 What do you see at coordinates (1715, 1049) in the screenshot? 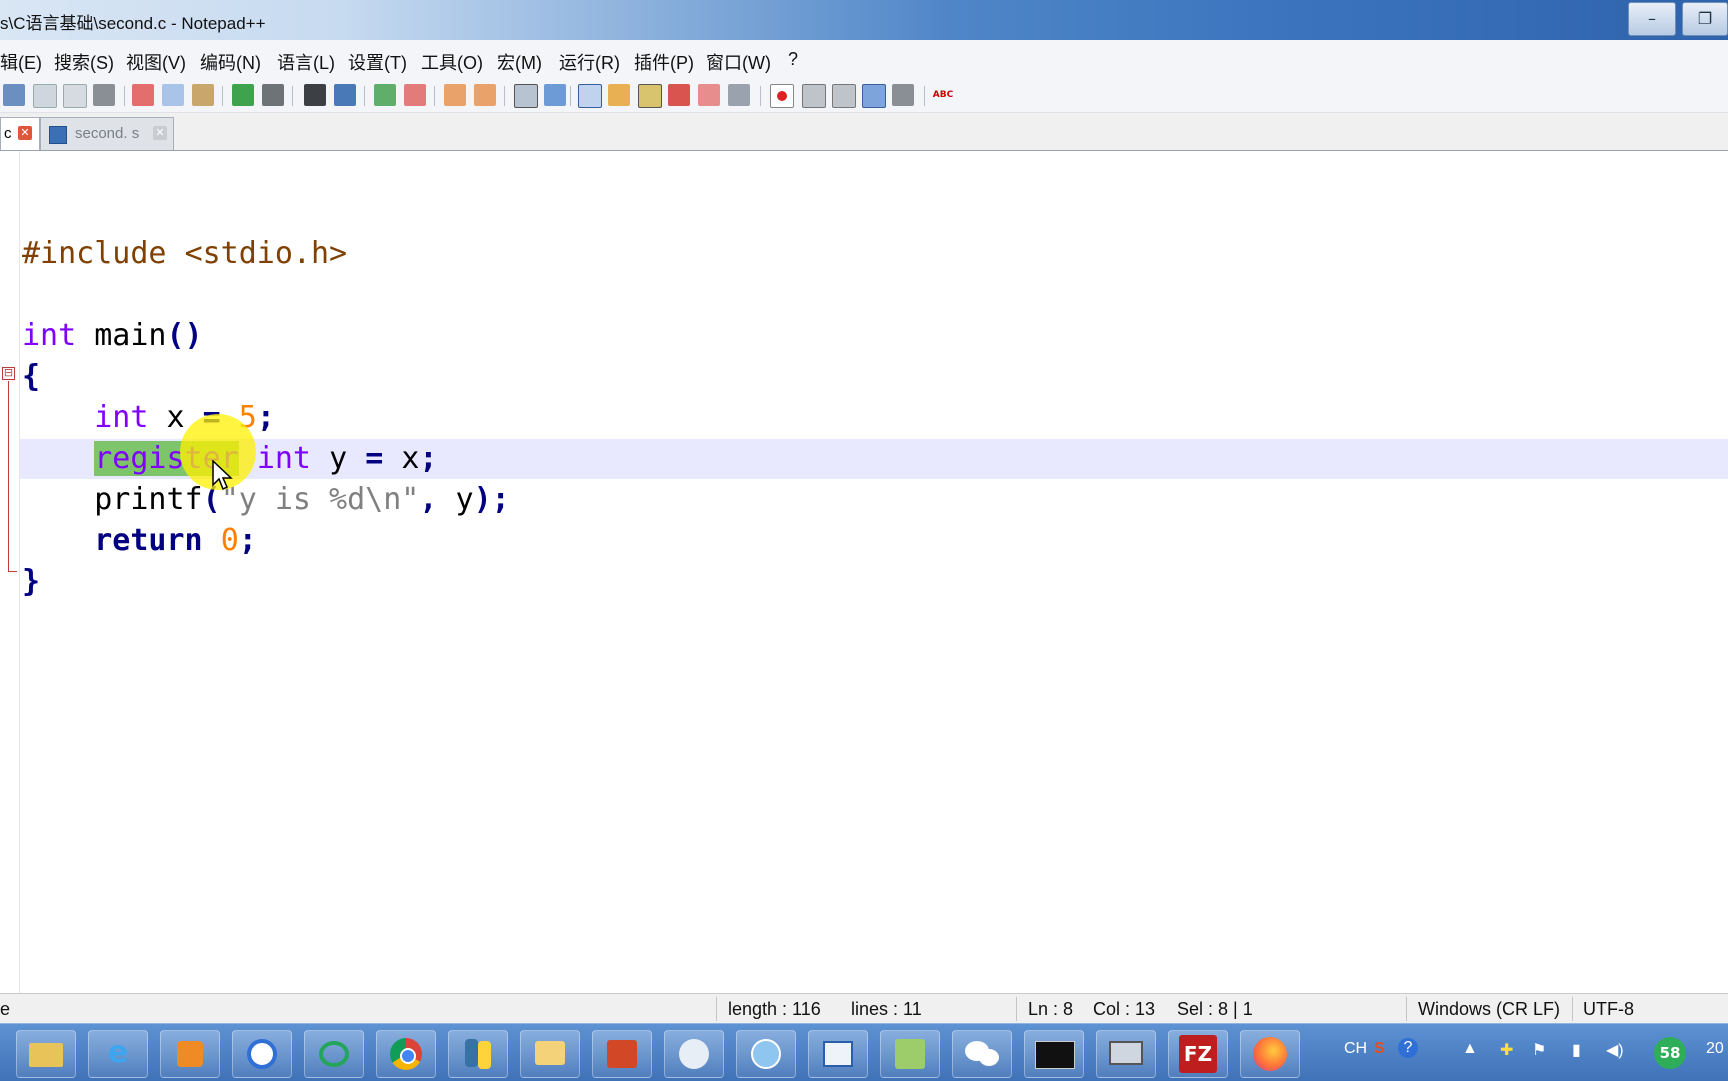
I see `clock: 20` at bounding box center [1715, 1049].